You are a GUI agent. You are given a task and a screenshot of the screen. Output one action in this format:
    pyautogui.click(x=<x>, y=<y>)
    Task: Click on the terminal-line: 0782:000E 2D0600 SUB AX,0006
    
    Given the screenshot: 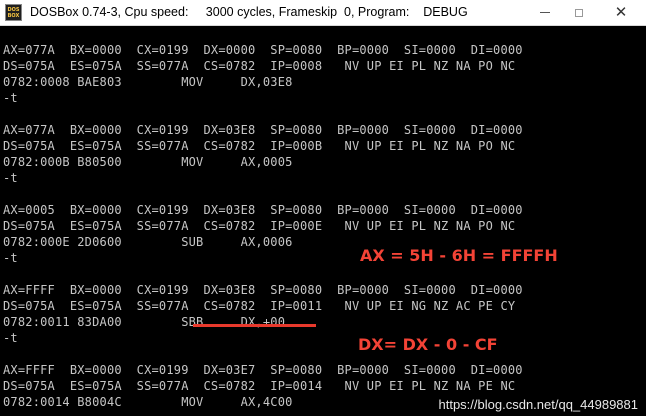 What is the action you would take?
    pyautogui.click(x=148, y=242)
    